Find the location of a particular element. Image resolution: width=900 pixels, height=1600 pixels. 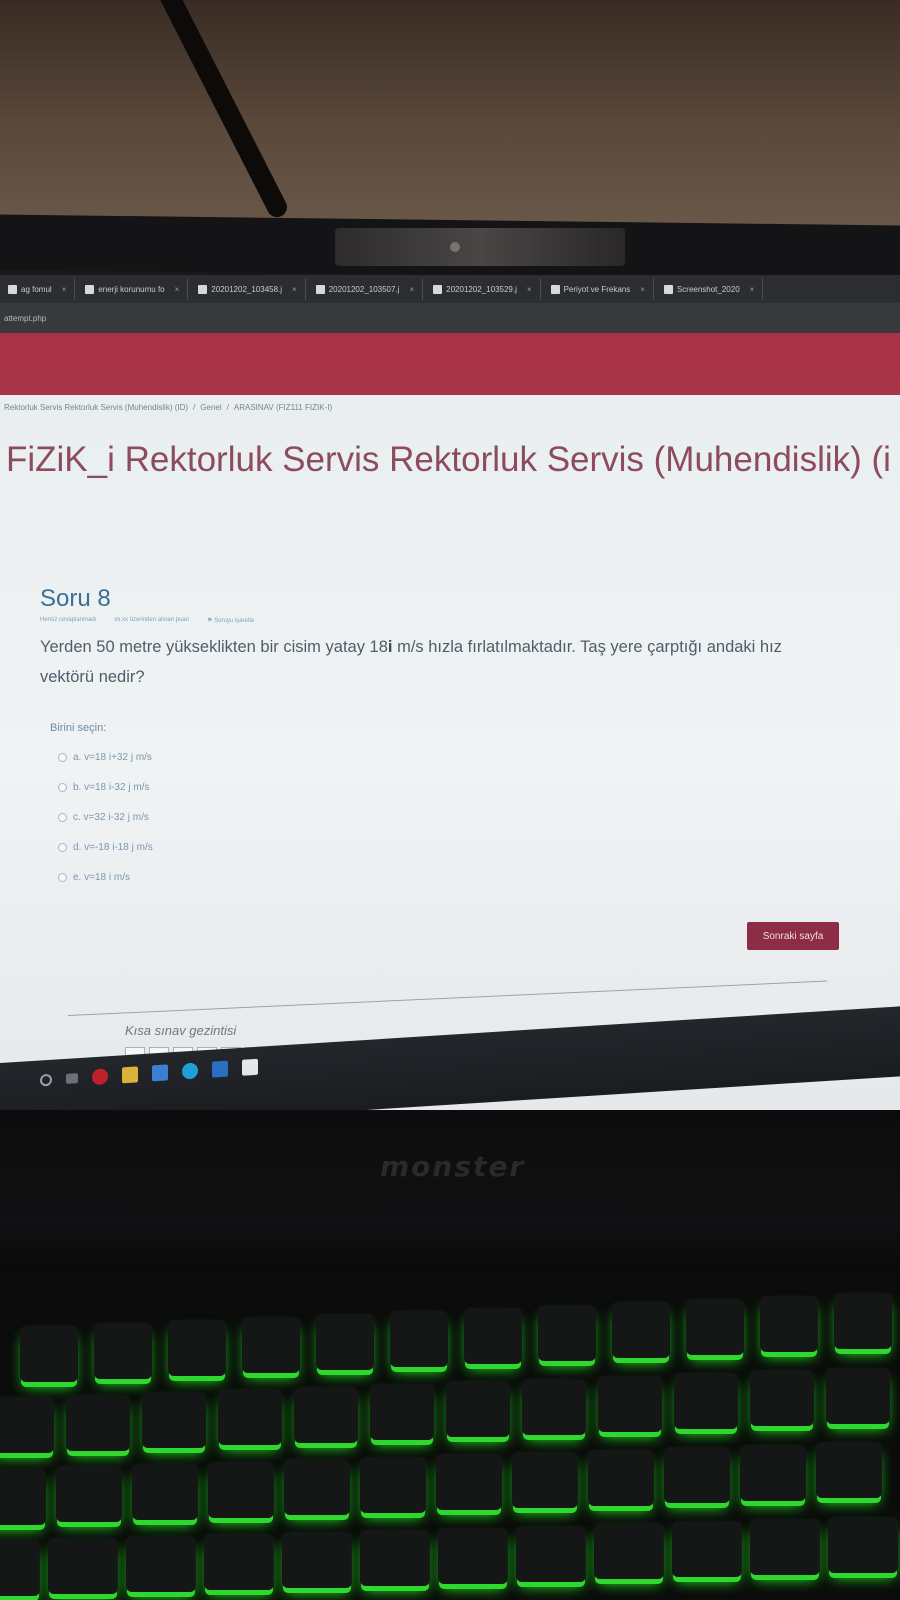

option-label: e. v=18 i m/s is located at coordinates (101, 877).